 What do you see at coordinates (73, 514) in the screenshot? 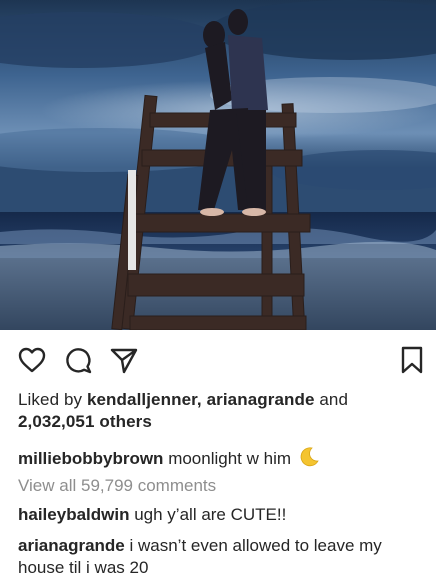
I see `comment-username: haileybaldwin` at bounding box center [73, 514].